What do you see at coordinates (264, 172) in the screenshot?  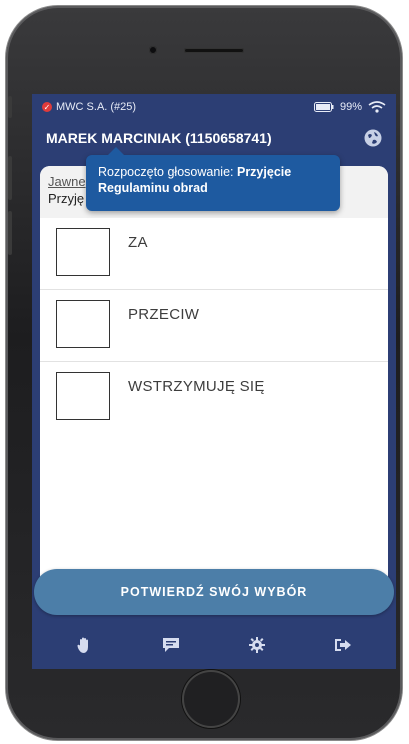 I see `toast-emphasis-1: Przyjęcie` at bounding box center [264, 172].